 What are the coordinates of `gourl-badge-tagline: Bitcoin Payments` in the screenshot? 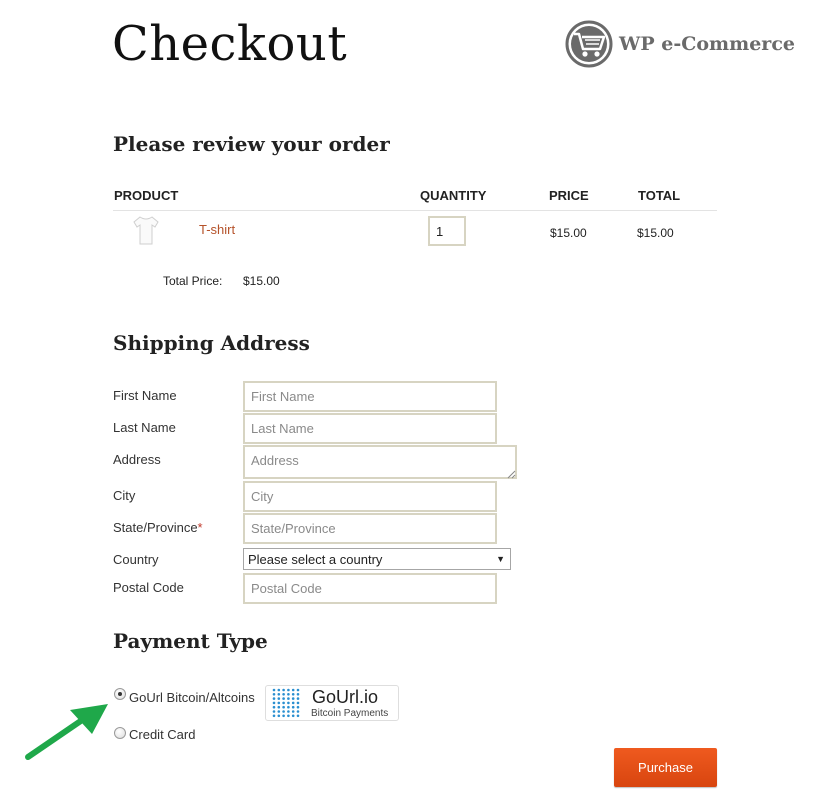 It's located at (350, 713).